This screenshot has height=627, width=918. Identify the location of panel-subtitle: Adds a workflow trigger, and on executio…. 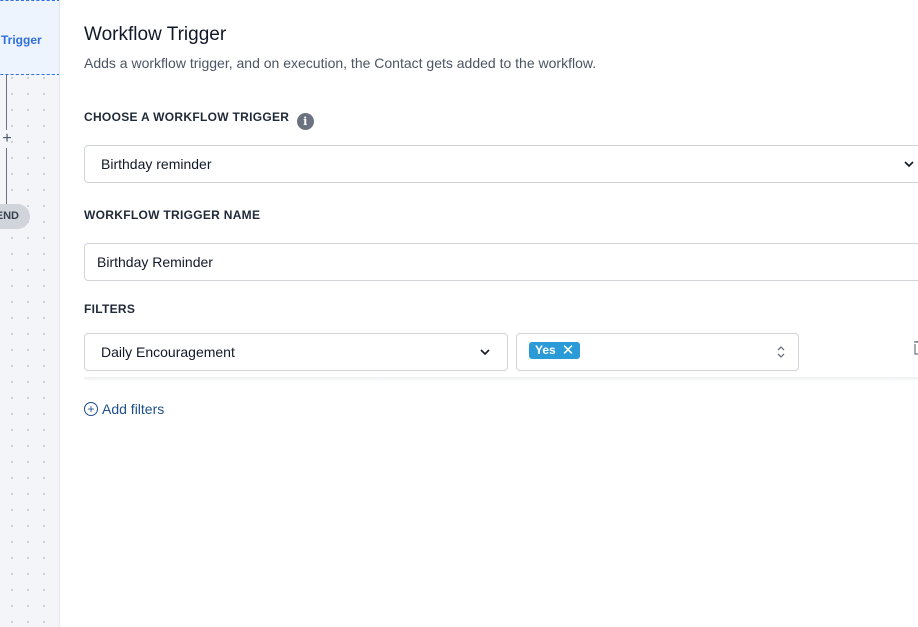
(340, 63).